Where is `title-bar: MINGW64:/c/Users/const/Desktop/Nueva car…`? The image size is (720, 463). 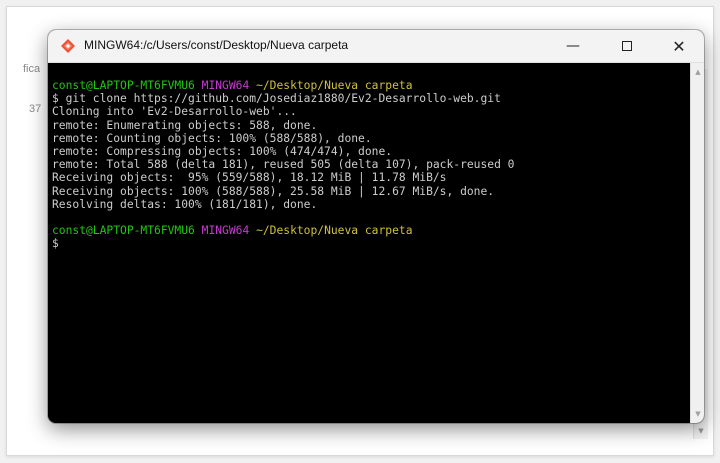 title-bar: MINGW64:/c/Users/const/Desktop/Nueva car… is located at coordinates (376, 46).